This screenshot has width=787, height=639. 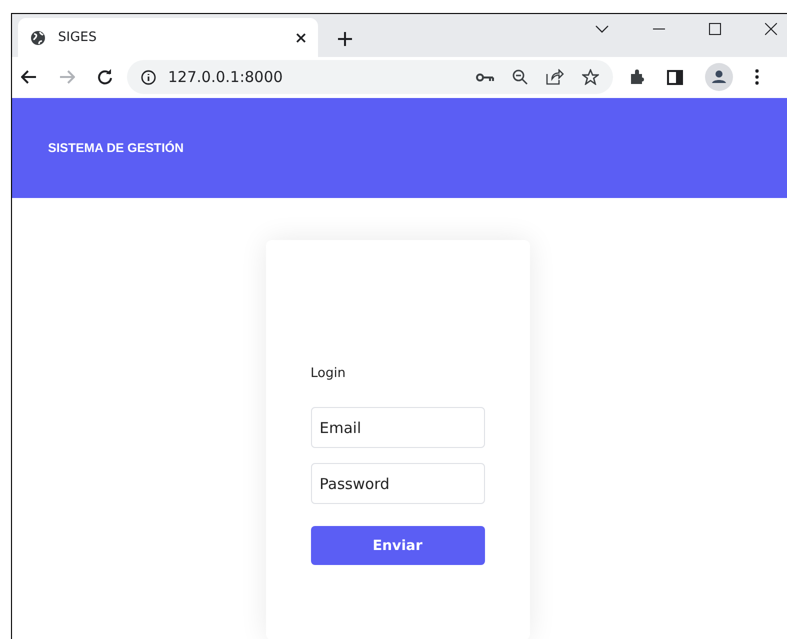 What do you see at coordinates (719, 77) in the screenshot?
I see `profile-icon` at bounding box center [719, 77].